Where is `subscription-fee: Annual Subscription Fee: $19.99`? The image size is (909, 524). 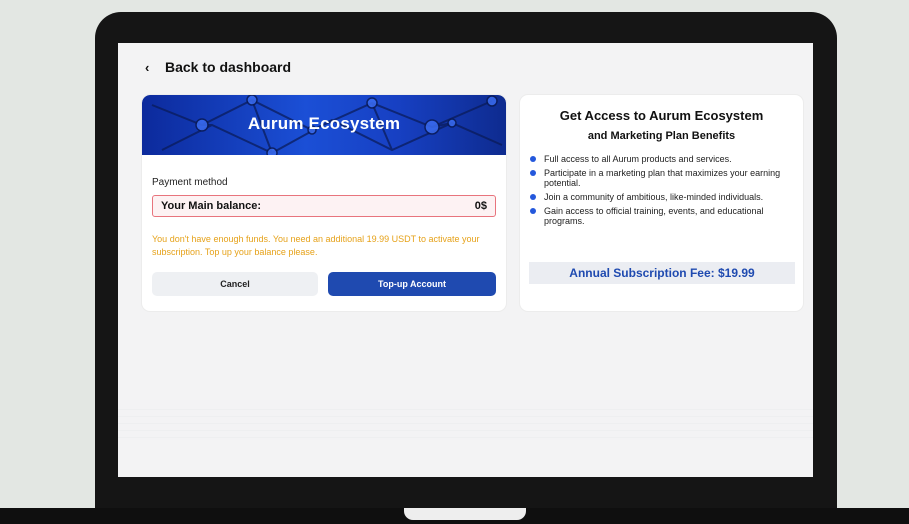
subscription-fee: Annual Subscription Fee: $19.99 is located at coordinates (662, 273).